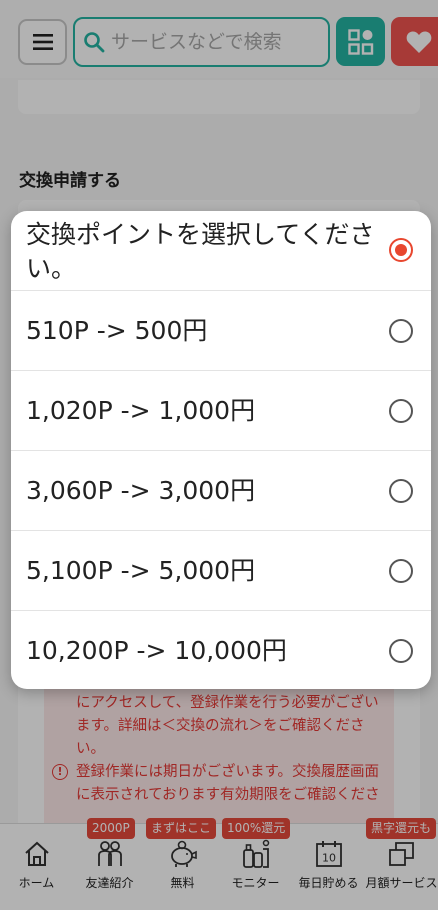 The height and width of the screenshot is (910, 438). Describe the element at coordinates (141, 490) in the screenshot. I see `option-label: 3,060P -> 3,000円` at that location.